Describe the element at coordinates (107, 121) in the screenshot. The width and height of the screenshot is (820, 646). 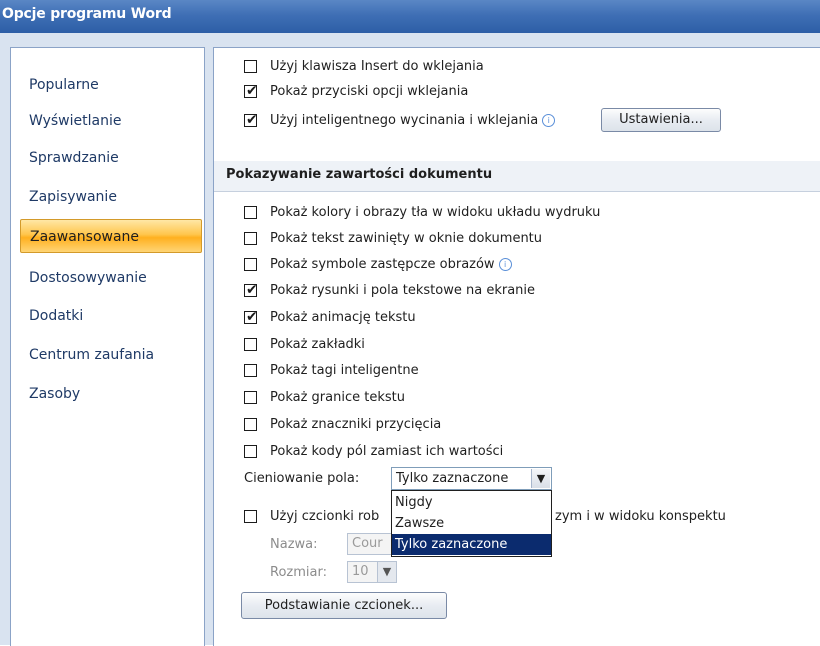
I see `nav-item-wyswietlanie: Wyświetlanie` at that location.